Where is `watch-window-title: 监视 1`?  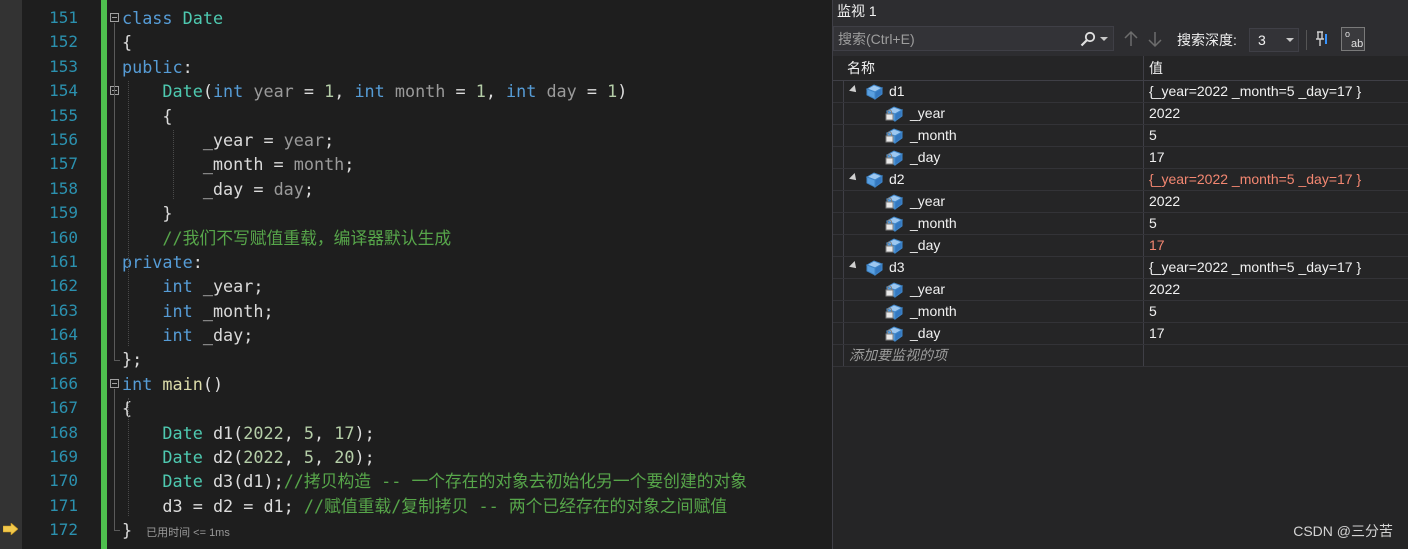 watch-window-title: 监视 1 is located at coordinates (1120, 12).